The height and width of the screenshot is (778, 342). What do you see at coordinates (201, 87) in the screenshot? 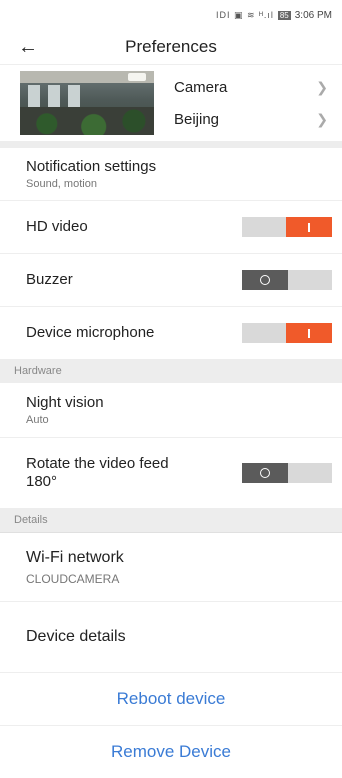
I see `camera-name: Camera` at bounding box center [201, 87].